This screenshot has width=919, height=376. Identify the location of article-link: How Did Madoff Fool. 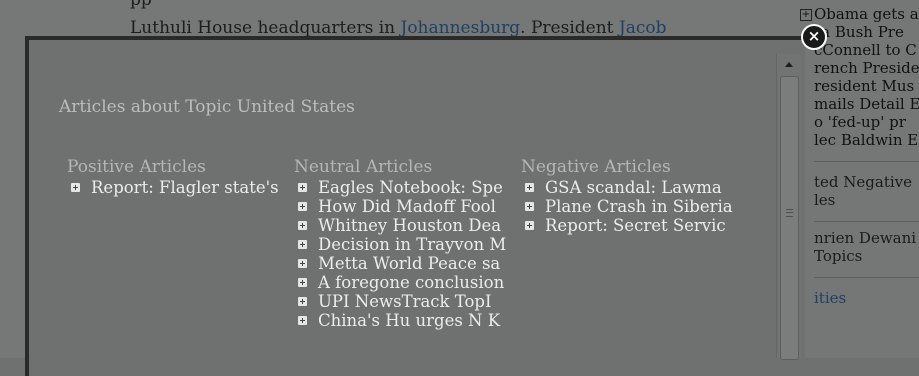
(407, 206).